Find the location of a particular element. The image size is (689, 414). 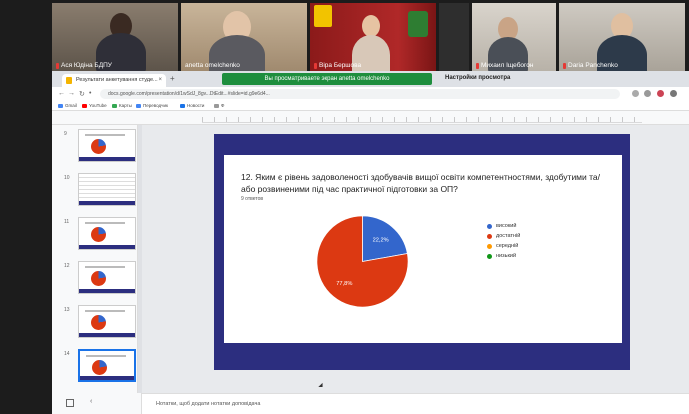

video-tile: Daria Panchenko is located at coordinates (622, 37).